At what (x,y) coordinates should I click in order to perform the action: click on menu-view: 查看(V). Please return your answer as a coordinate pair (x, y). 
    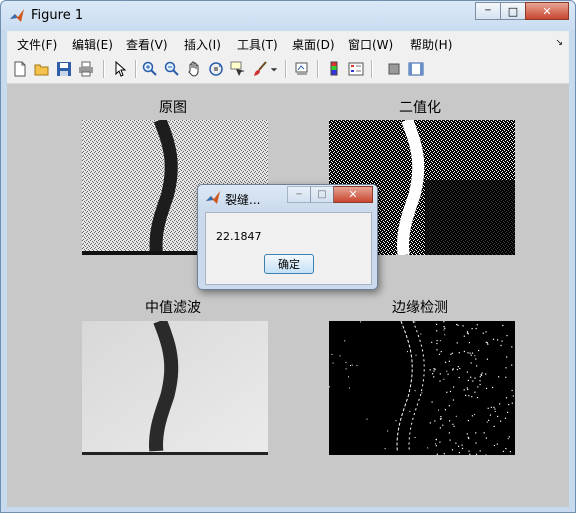
    Looking at the image, I should click on (147, 44).